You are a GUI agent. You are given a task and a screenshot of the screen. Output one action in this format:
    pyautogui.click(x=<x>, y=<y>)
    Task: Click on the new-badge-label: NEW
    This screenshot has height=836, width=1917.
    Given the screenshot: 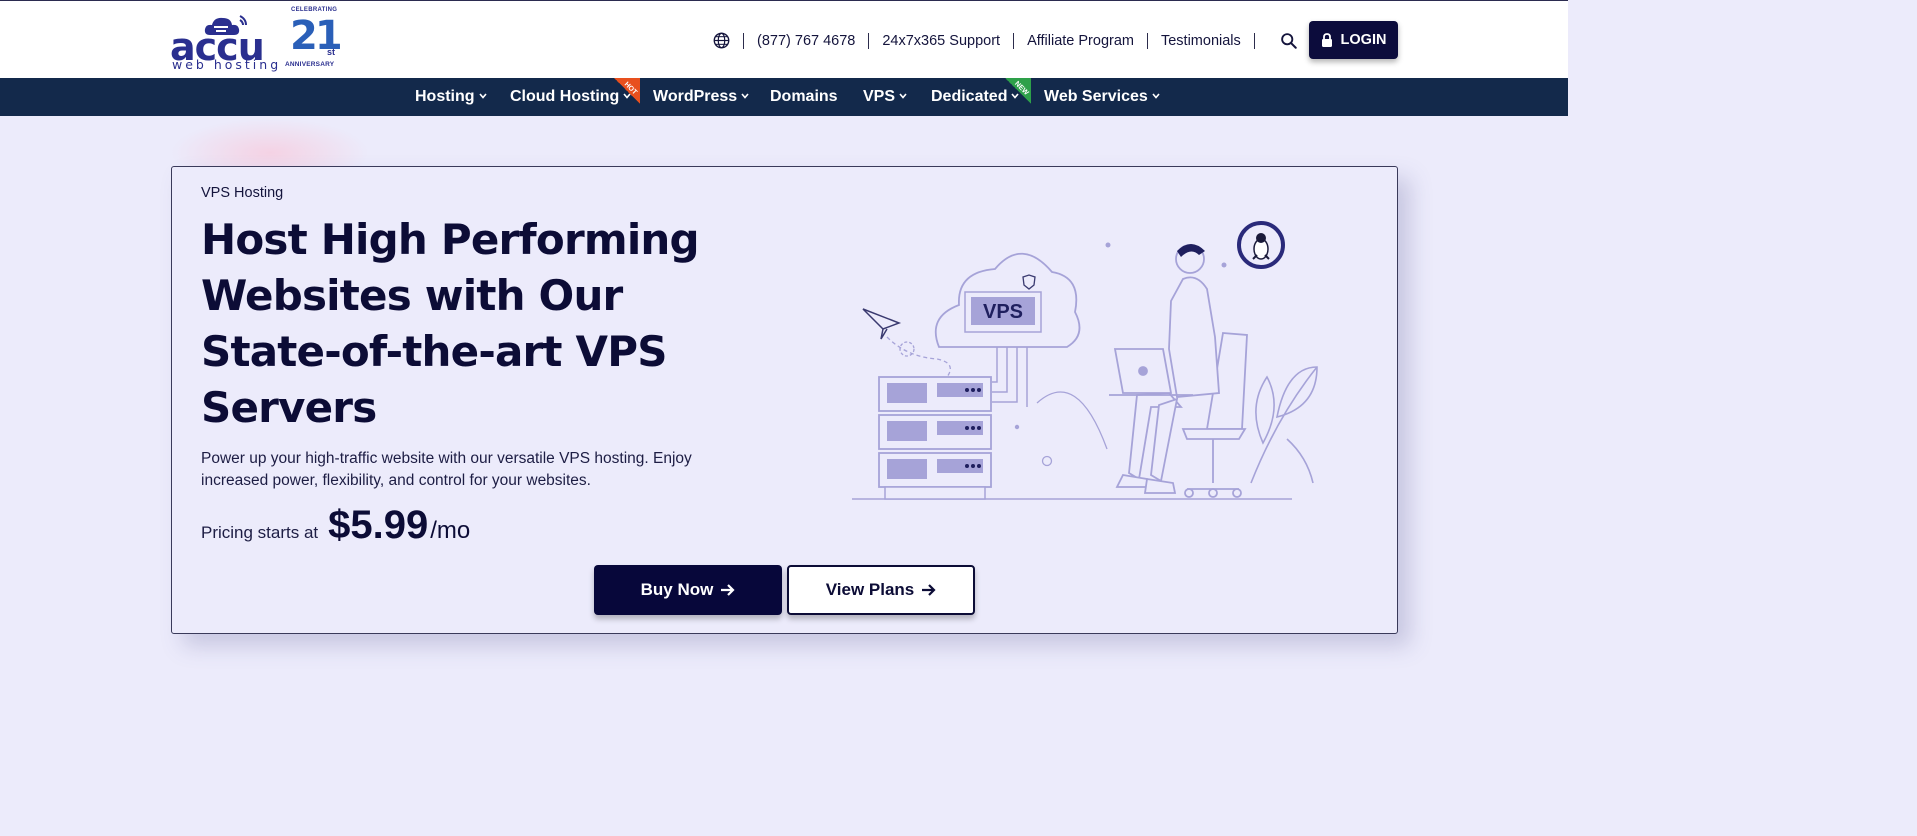 What is the action you would take?
    pyautogui.click(x=1021, y=88)
    